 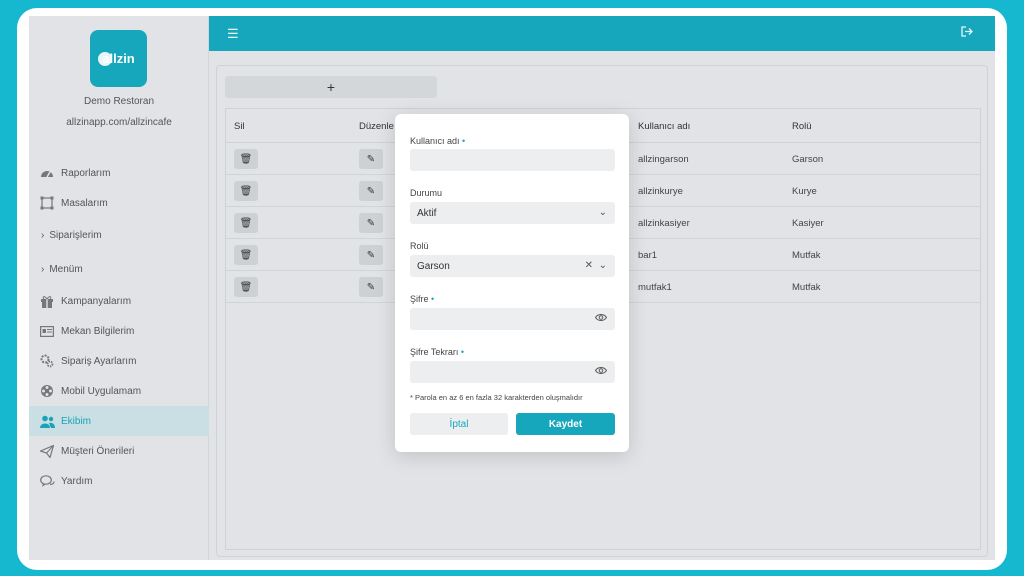 I want to click on sidebar-item-label: Ekibim, so click(x=76, y=421).